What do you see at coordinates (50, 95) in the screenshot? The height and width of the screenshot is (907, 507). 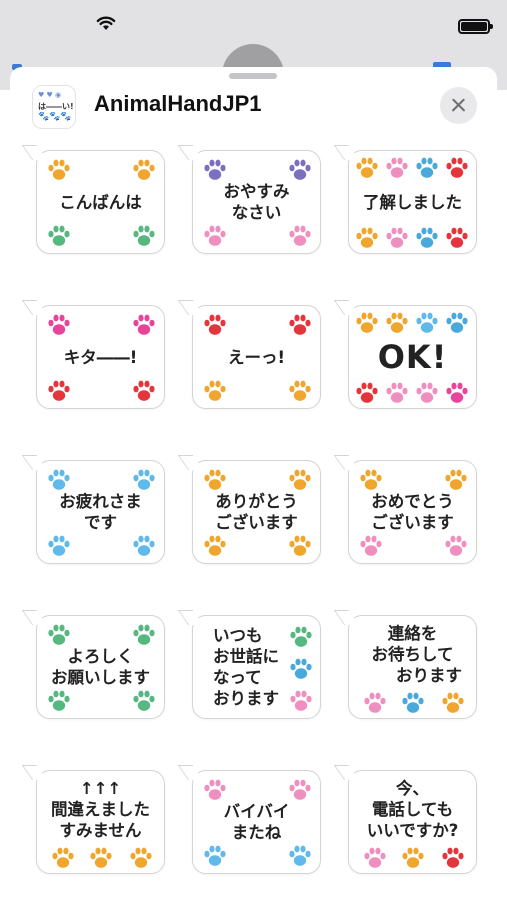 I see `app-icon-hearts: ♥ ♥ ◉` at bounding box center [50, 95].